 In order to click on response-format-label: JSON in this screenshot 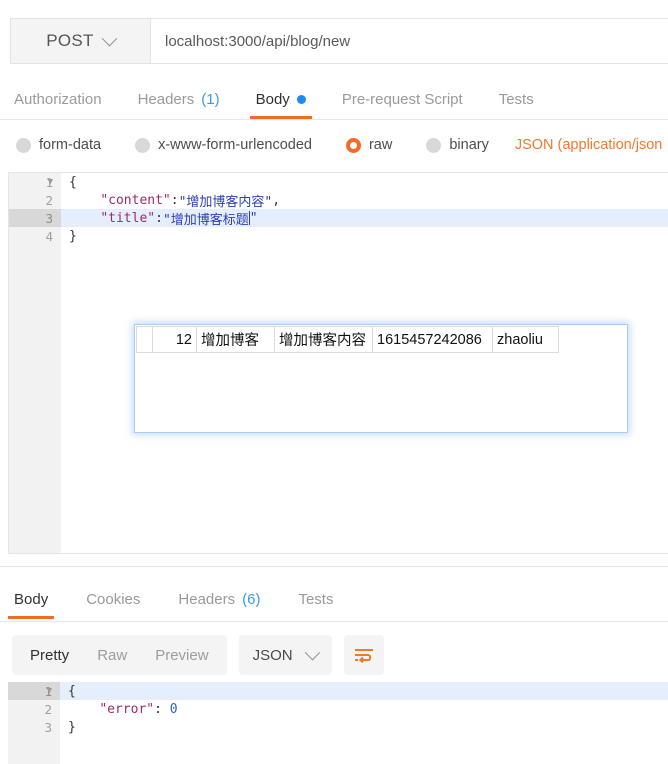, I will do `click(272, 655)`.